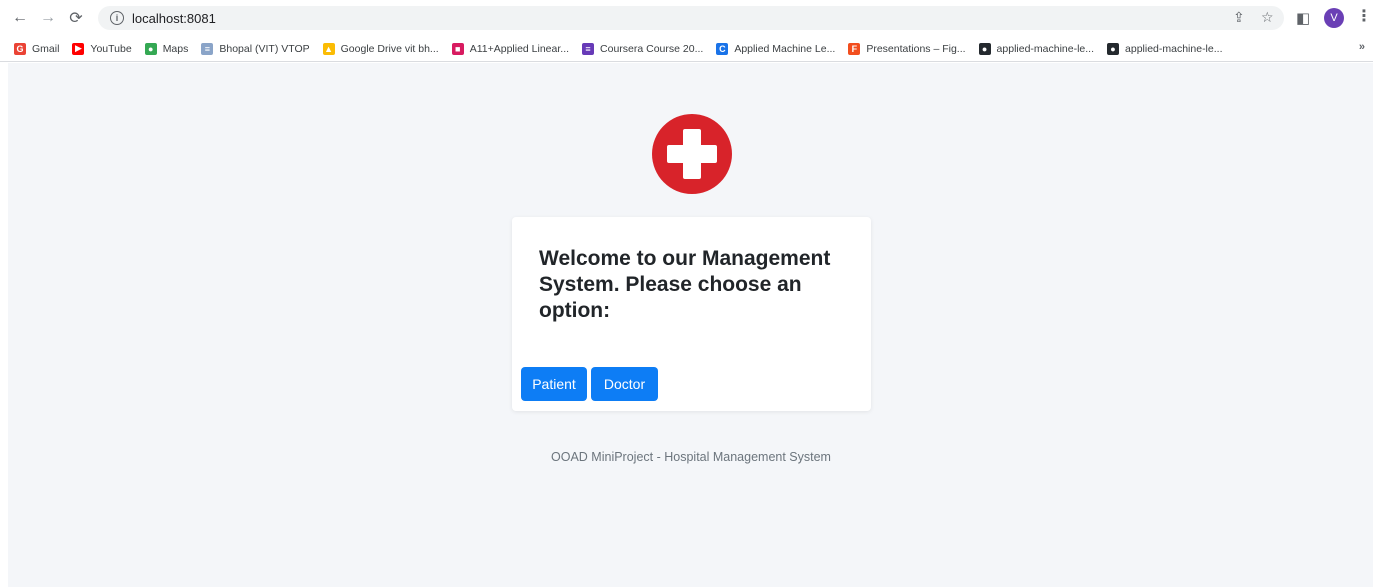 This screenshot has width=1373, height=587. I want to click on address-url: localhost:8081, so click(174, 18).